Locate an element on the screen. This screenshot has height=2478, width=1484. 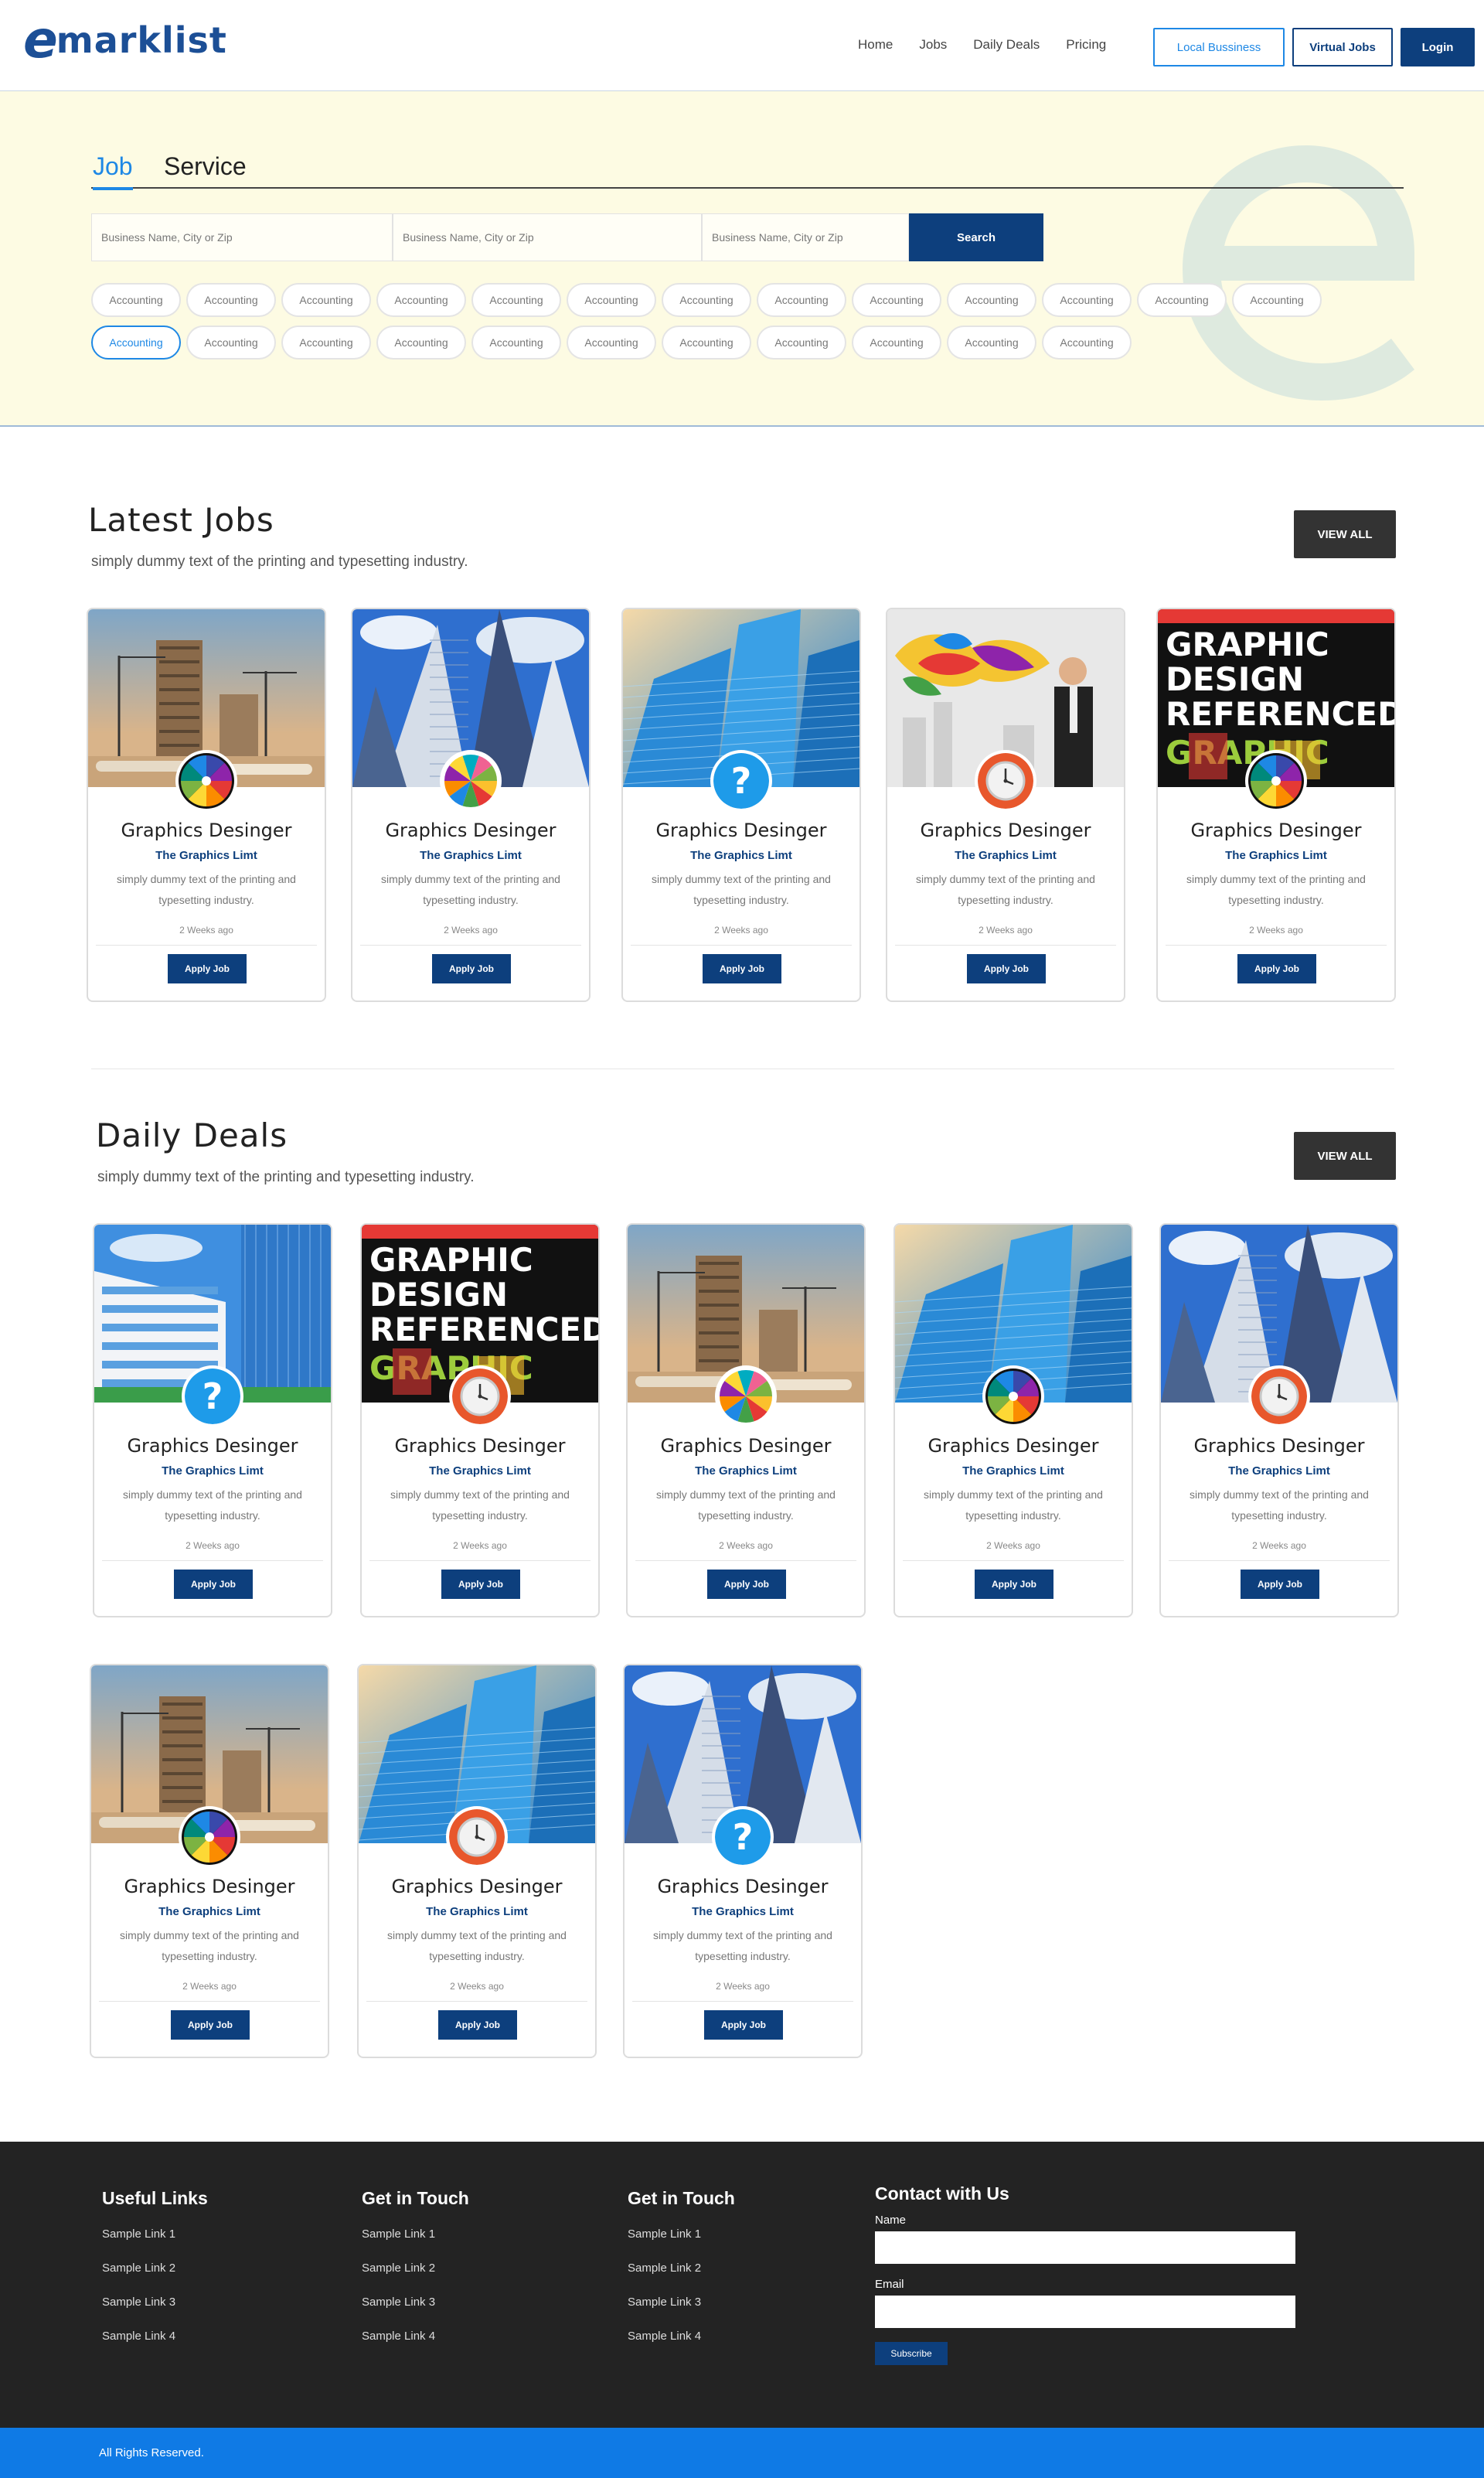
virtual-jobs-button: Virtual Jobs is located at coordinates (1342, 47).